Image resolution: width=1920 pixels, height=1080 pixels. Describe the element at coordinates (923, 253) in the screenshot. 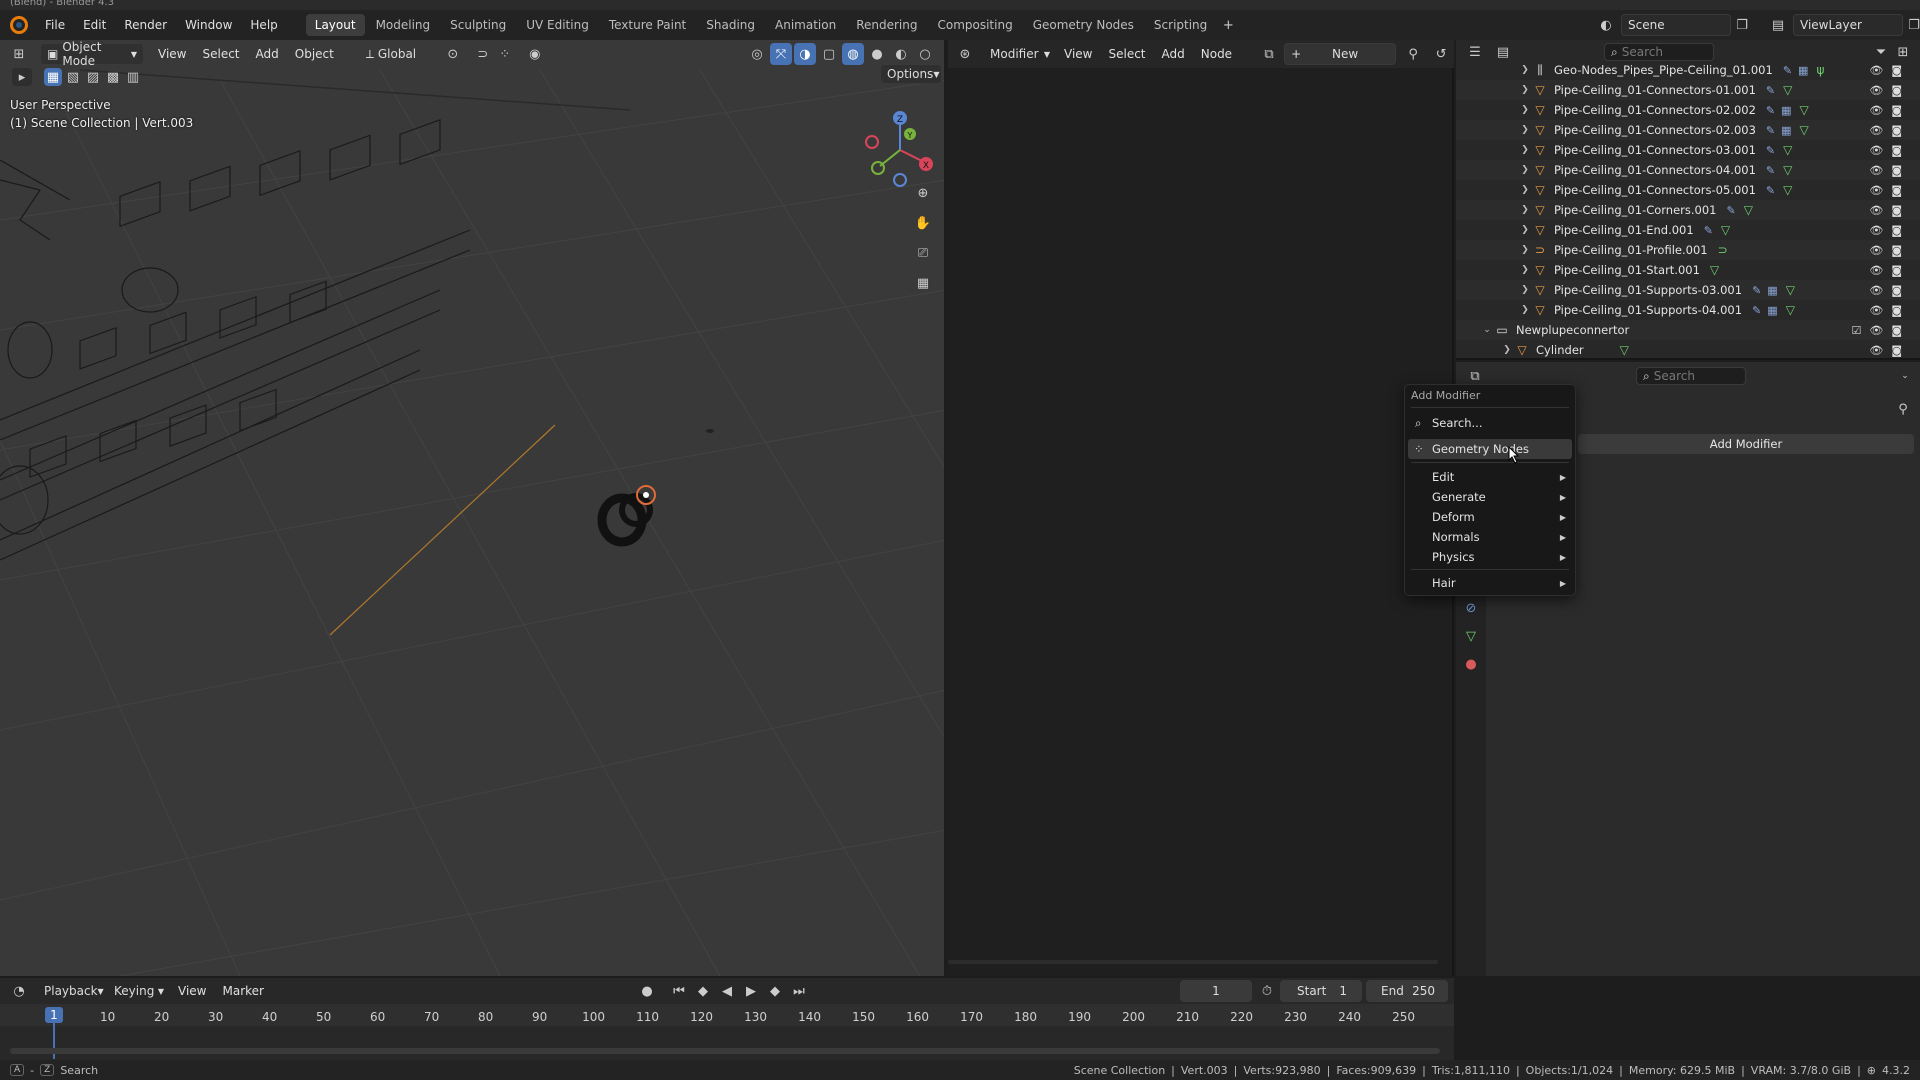

I see `camera-icon: ⎚` at that location.